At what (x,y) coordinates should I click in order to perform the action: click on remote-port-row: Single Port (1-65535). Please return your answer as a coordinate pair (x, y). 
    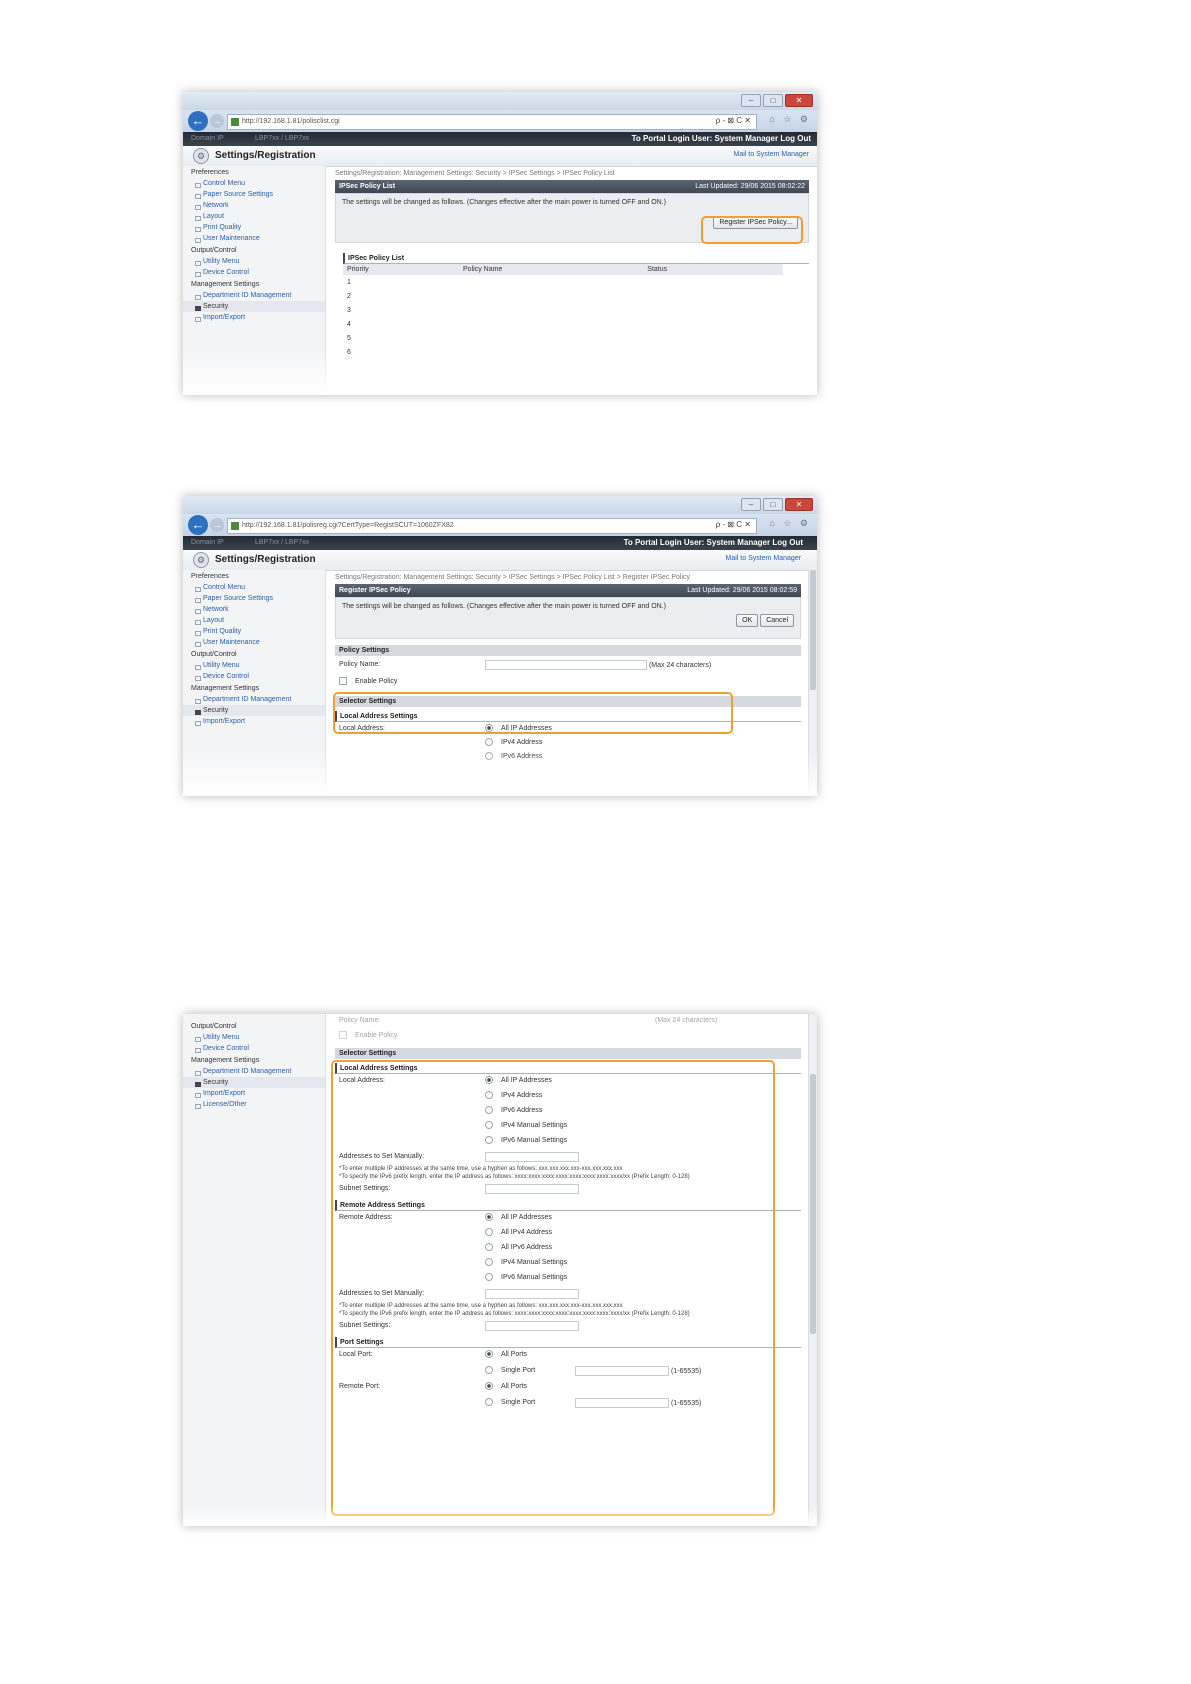
    Looking at the image, I should click on (568, 1403).